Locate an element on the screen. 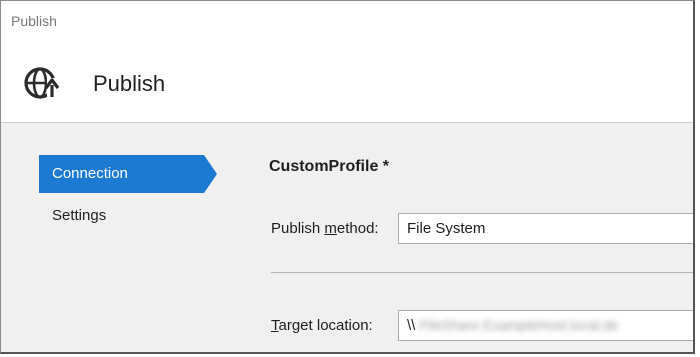 Image resolution: width=700 pixels, height=357 pixels. window-title: Publish is located at coordinates (34, 21).